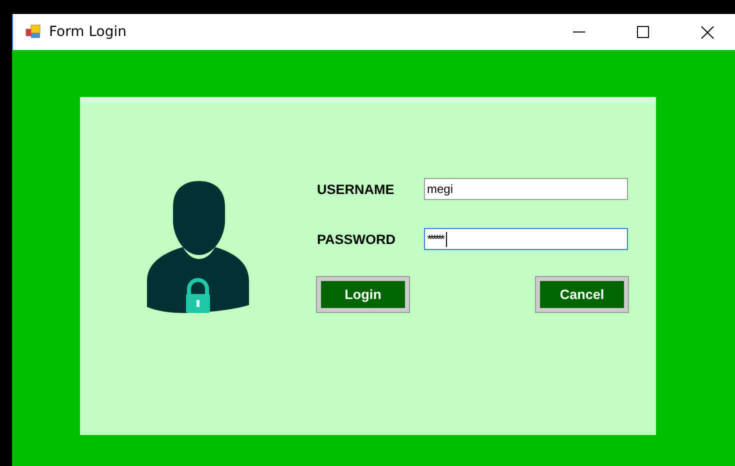  Describe the element at coordinates (33, 32) in the screenshot. I see `app-icon` at that location.